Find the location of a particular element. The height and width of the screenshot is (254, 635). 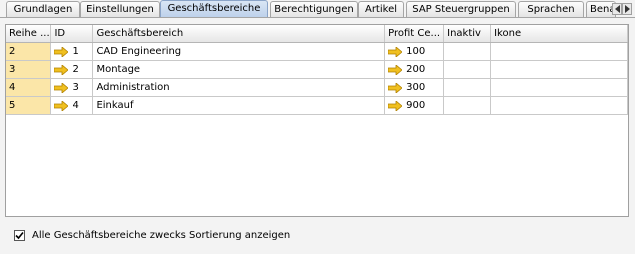

id-value: 1 is located at coordinates (75, 51).